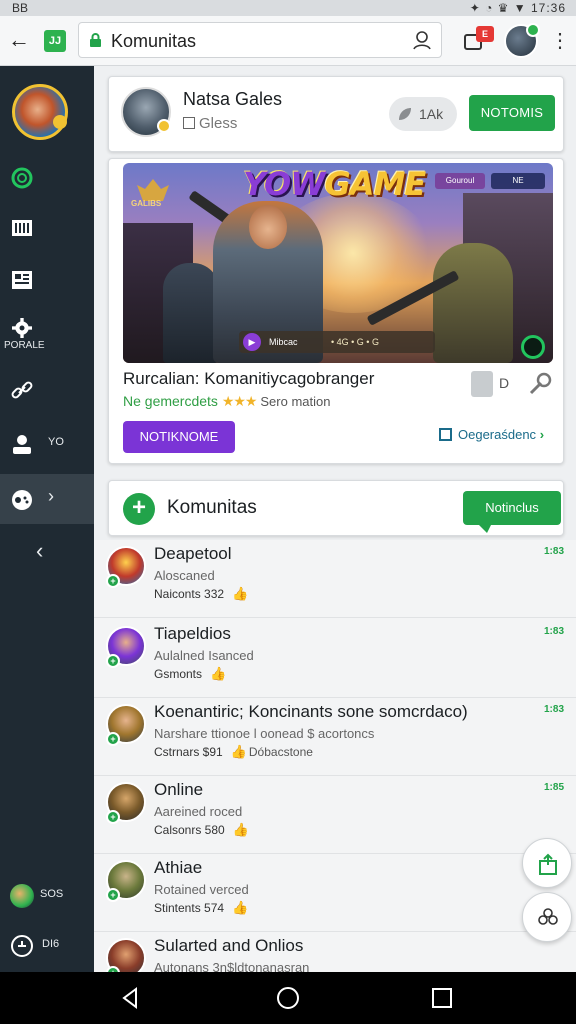 Image resolution: width=576 pixels, height=1024 pixels. I want to click on member-count: Gsmonts 👍, so click(191, 674).